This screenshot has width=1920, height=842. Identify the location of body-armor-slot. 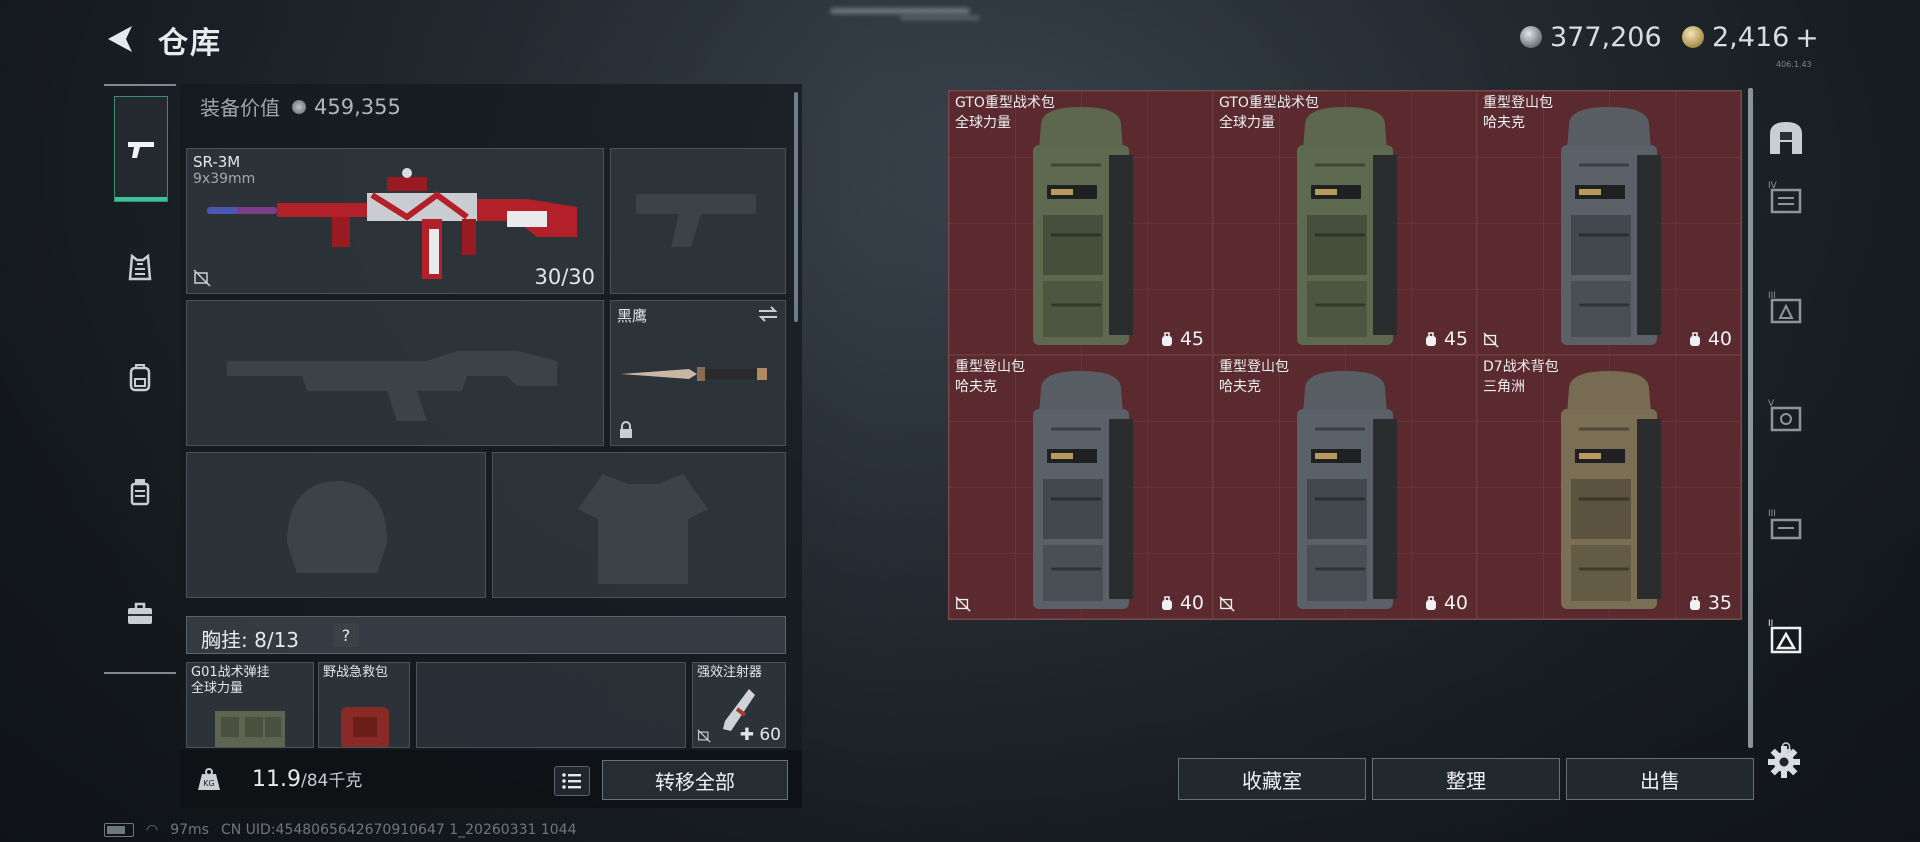
(639, 525).